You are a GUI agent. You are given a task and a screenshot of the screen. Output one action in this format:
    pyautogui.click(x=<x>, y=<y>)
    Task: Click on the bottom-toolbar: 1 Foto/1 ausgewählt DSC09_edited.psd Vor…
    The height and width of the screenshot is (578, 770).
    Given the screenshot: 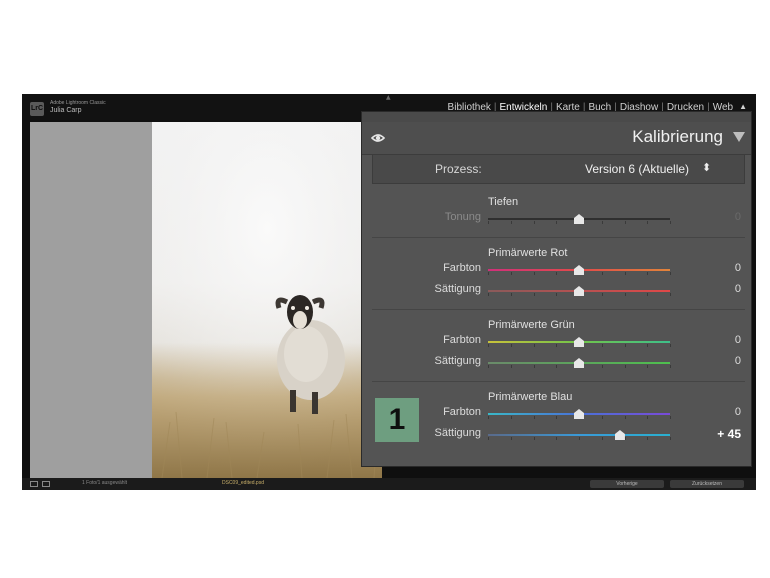 What is the action you would take?
    pyautogui.click(x=389, y=484)
    